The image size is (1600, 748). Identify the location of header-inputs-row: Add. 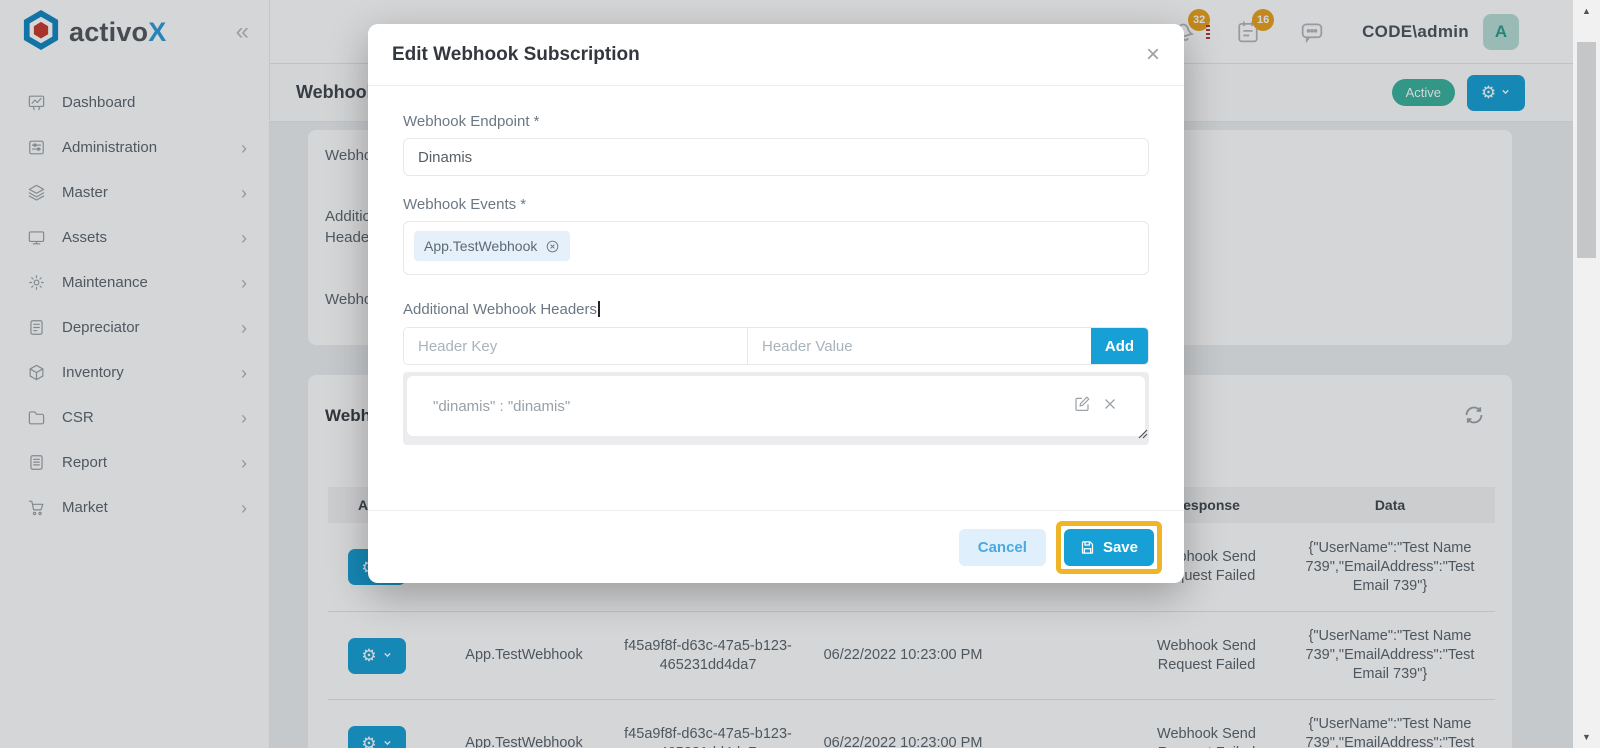
(776, 346).